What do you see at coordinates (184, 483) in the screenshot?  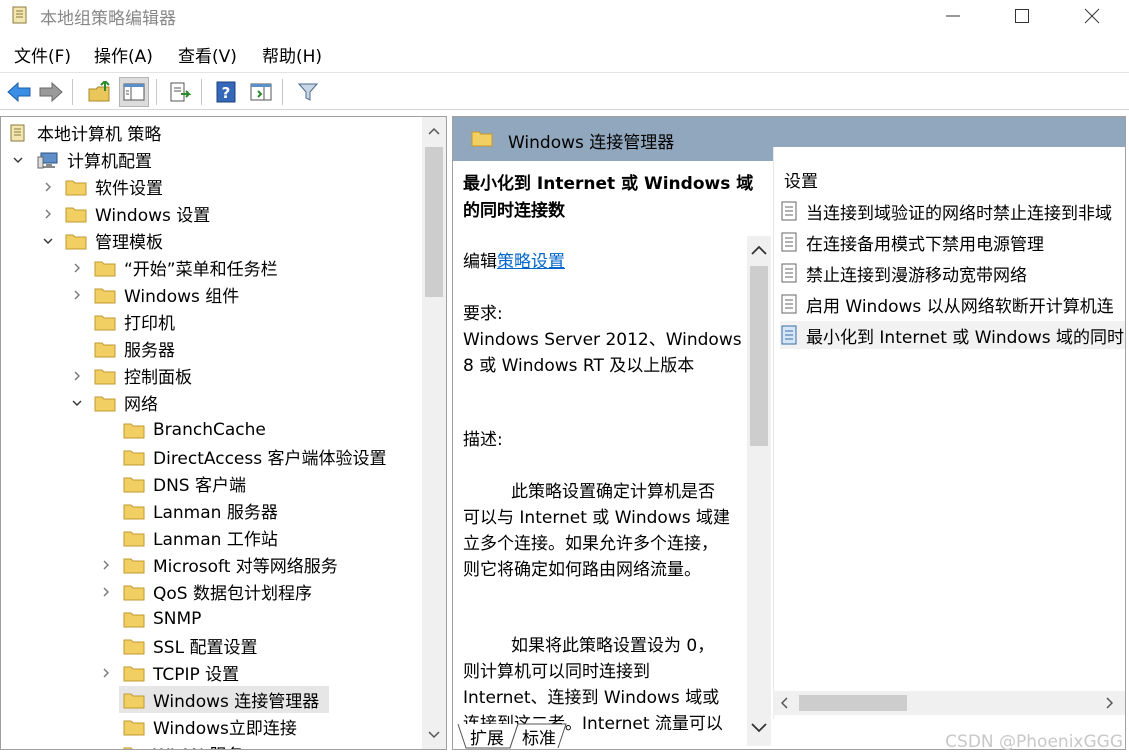 I see `tree-item-dns-client: DNS 客户端` at bounding box center [184, 483].